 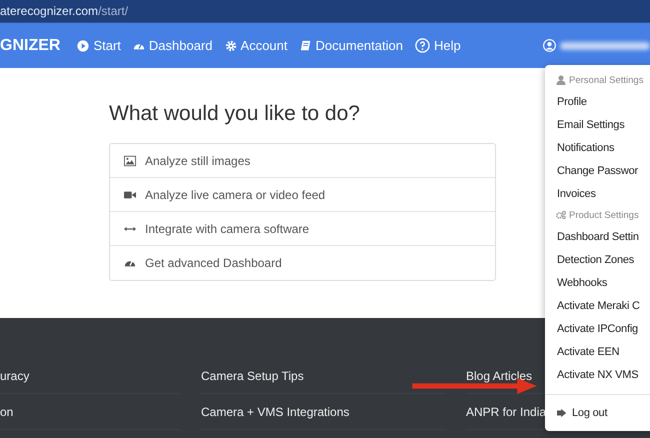 I want to click on menu-item: Webhooks, so click(x=597, y=282).